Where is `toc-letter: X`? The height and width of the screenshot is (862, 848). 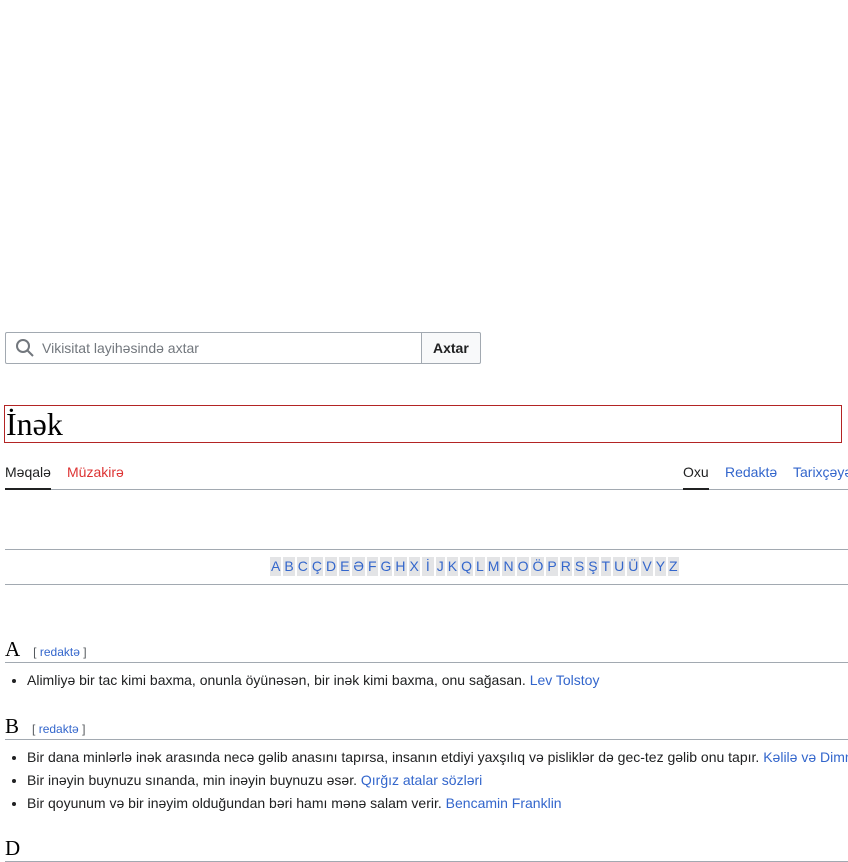
toc-letter: X is located at coordinates (414, 566).